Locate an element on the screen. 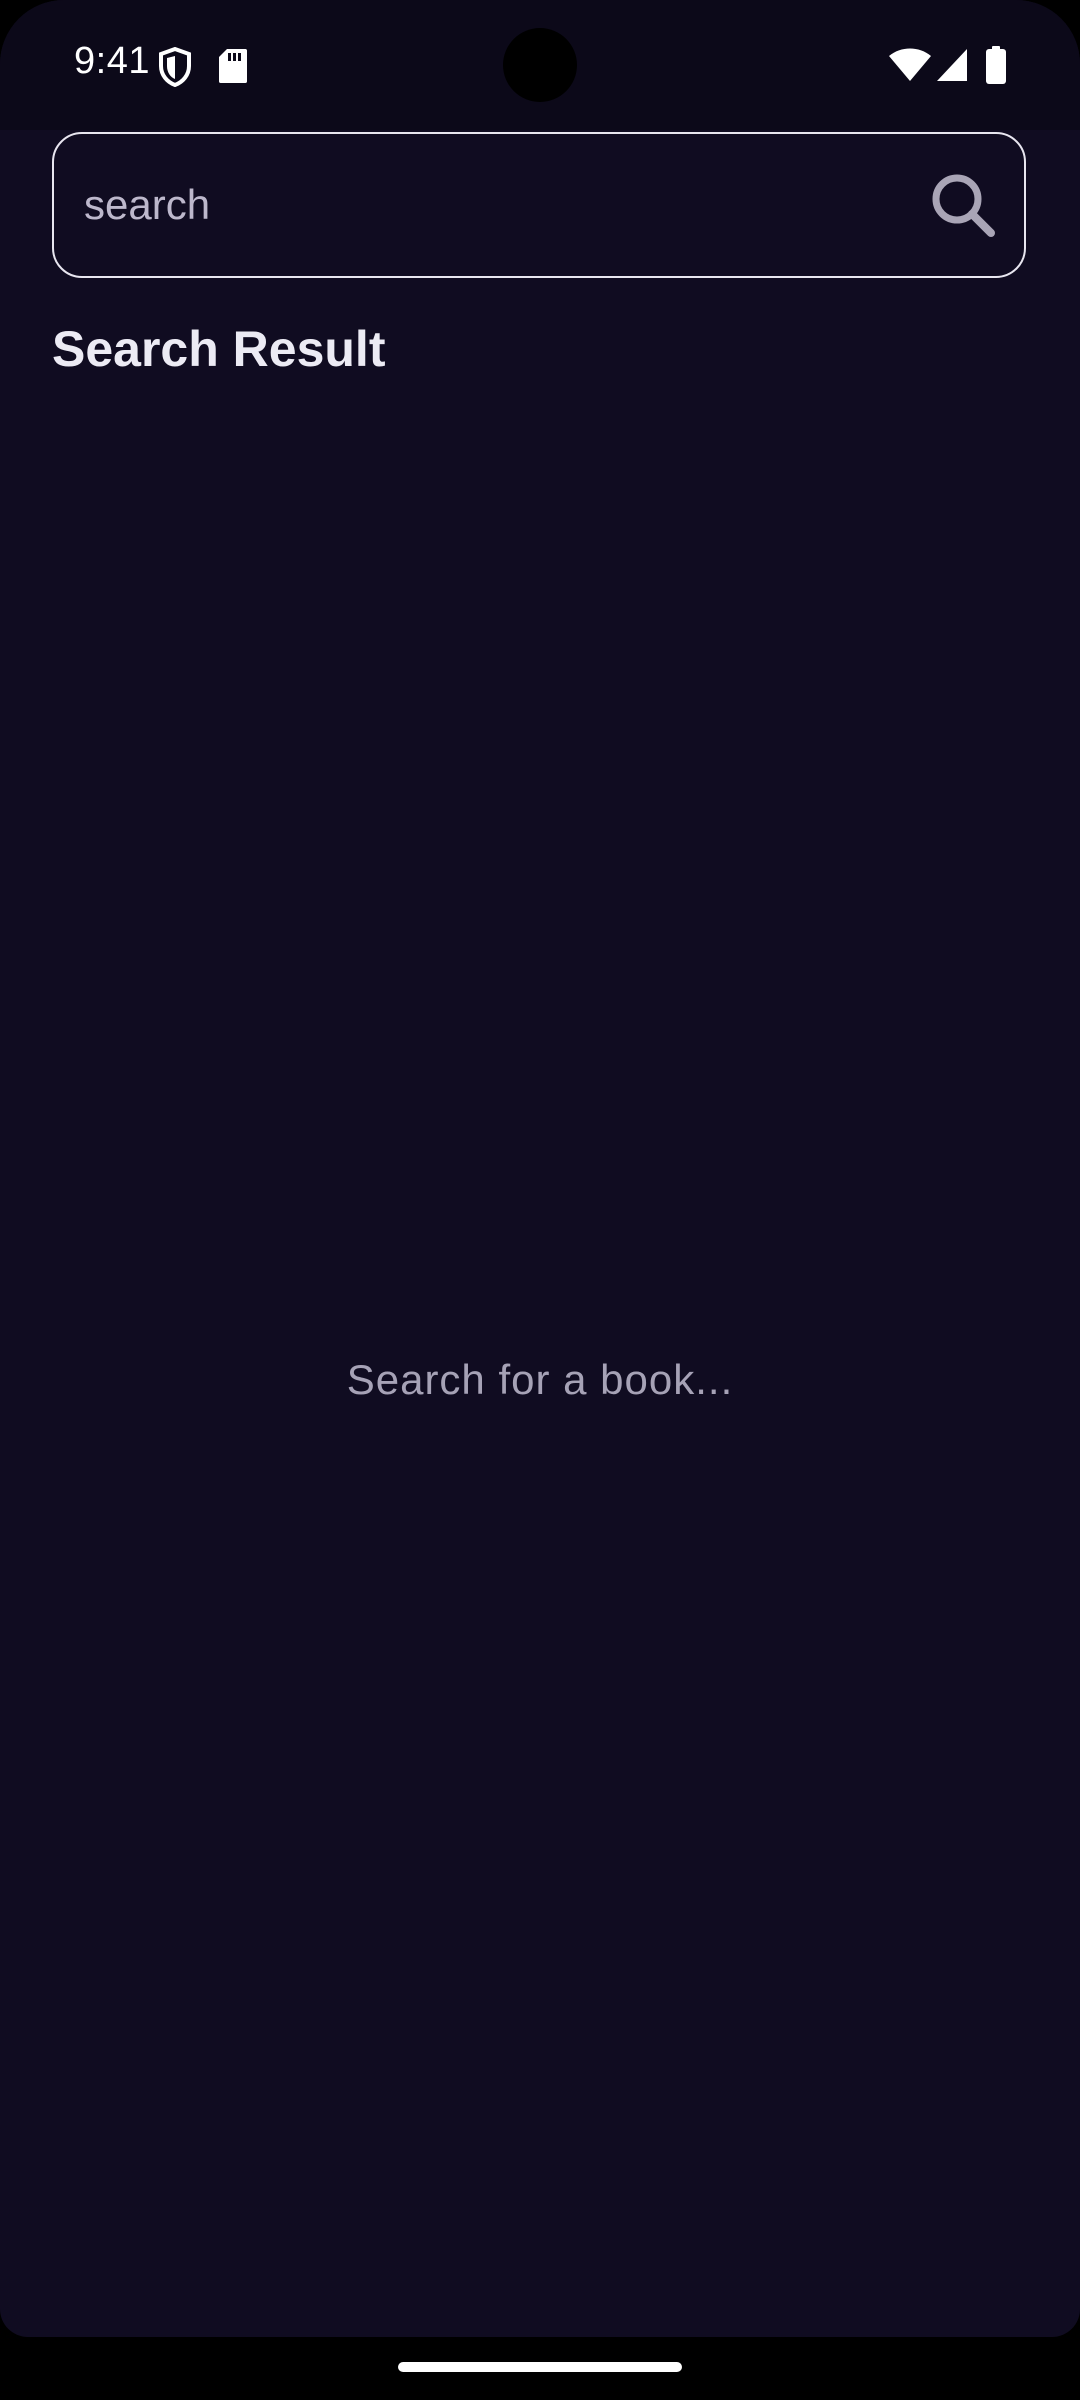 This screenshot has height=2400, width=1080. search-box is located at coordinates (539, 205).